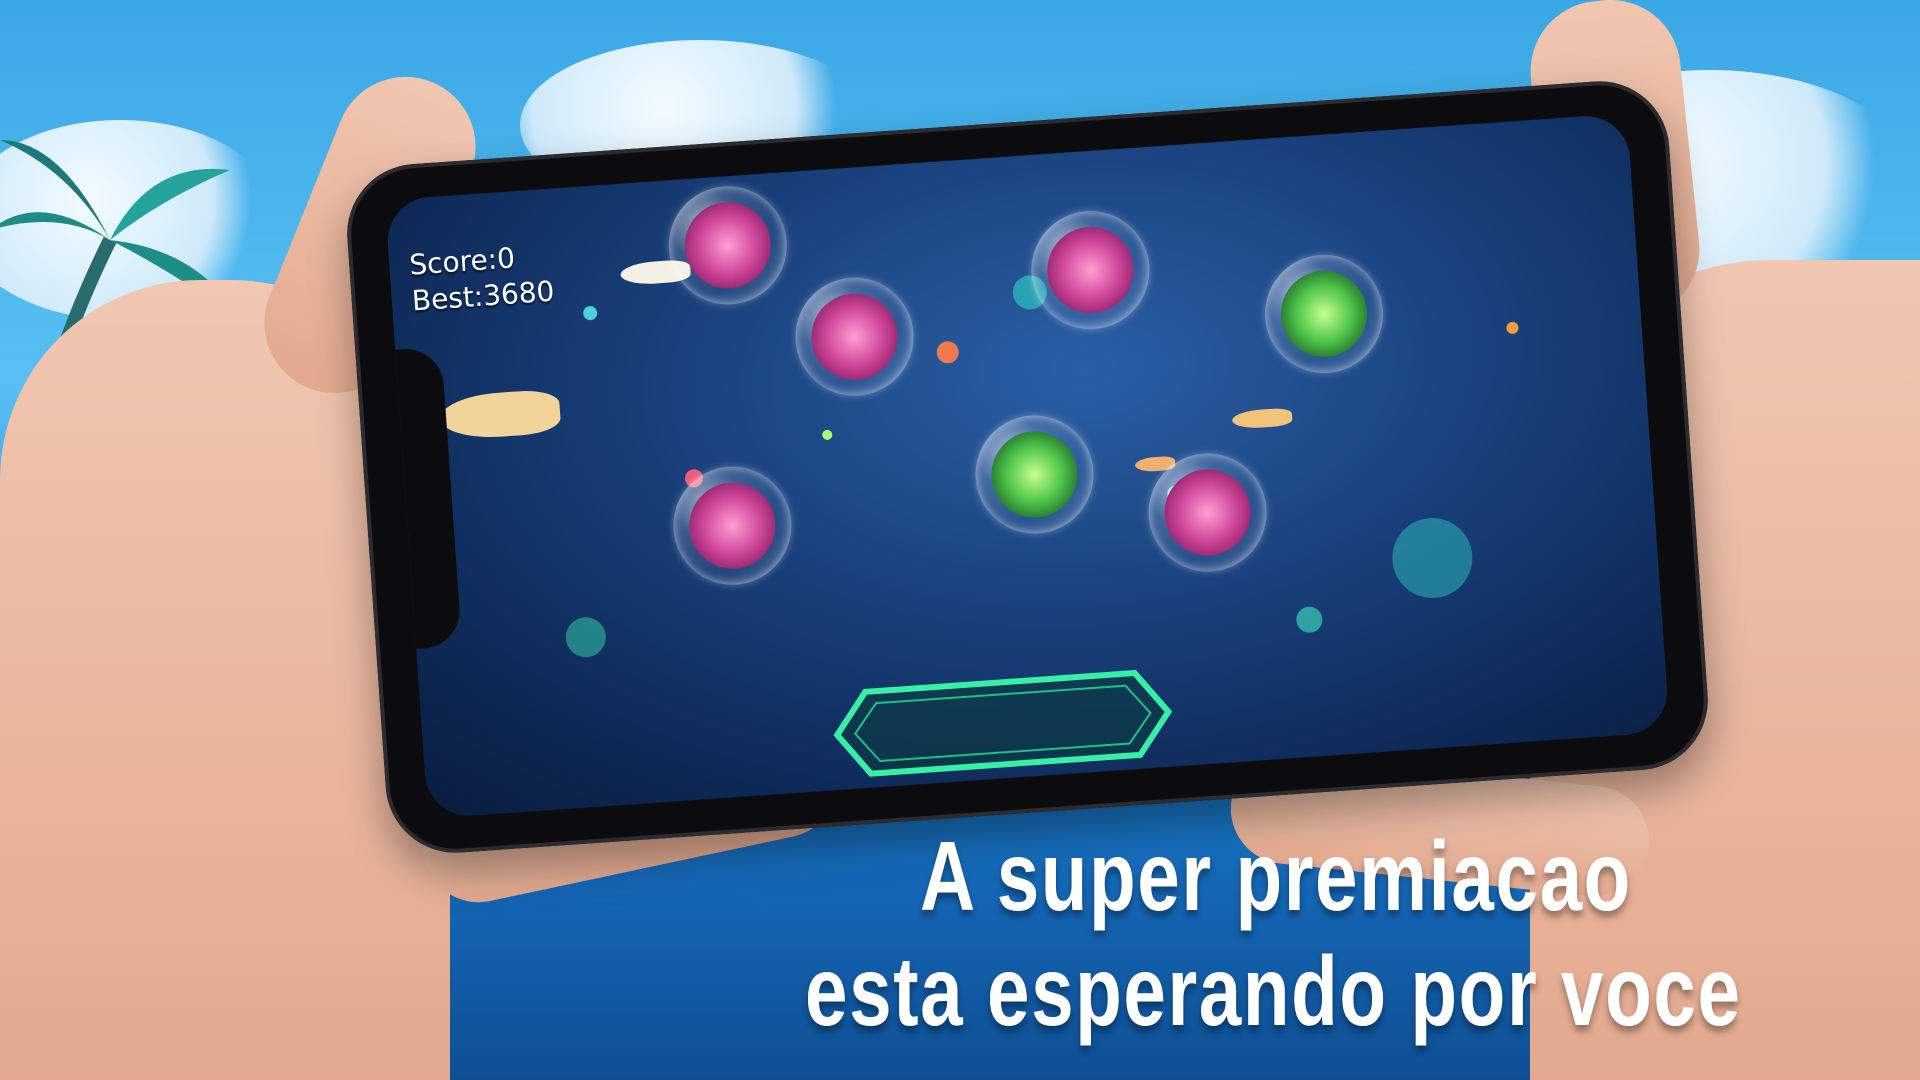 The width and height of the screenshot is (1920, 1080). I want to click on launcher-paddle, so click(1002, 723).